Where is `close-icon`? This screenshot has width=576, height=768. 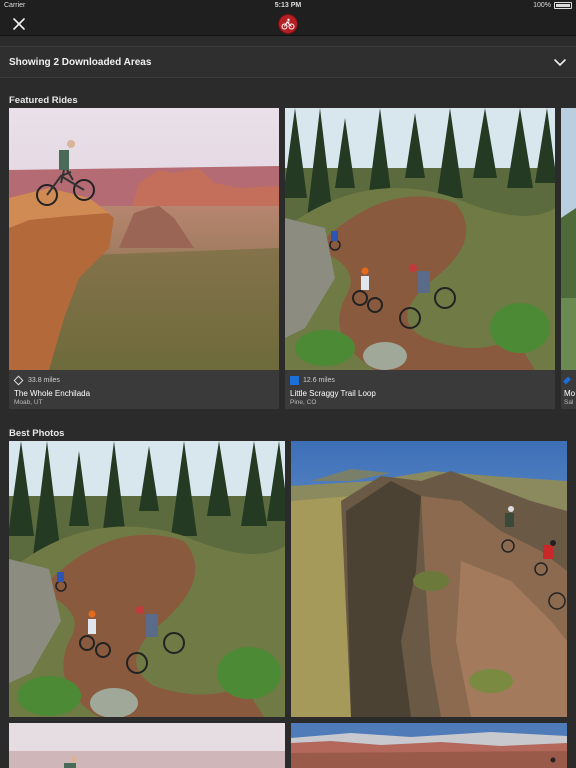
close-icon is located at coordinates (19, 24).